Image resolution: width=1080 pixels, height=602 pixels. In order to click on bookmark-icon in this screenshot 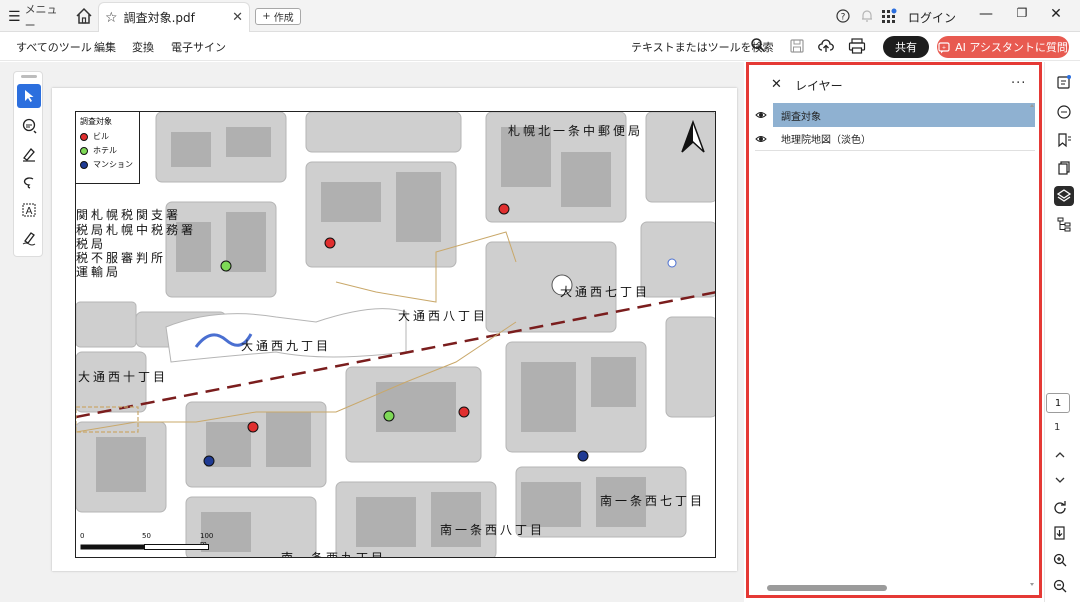, I will do `click(1064, 140)`.